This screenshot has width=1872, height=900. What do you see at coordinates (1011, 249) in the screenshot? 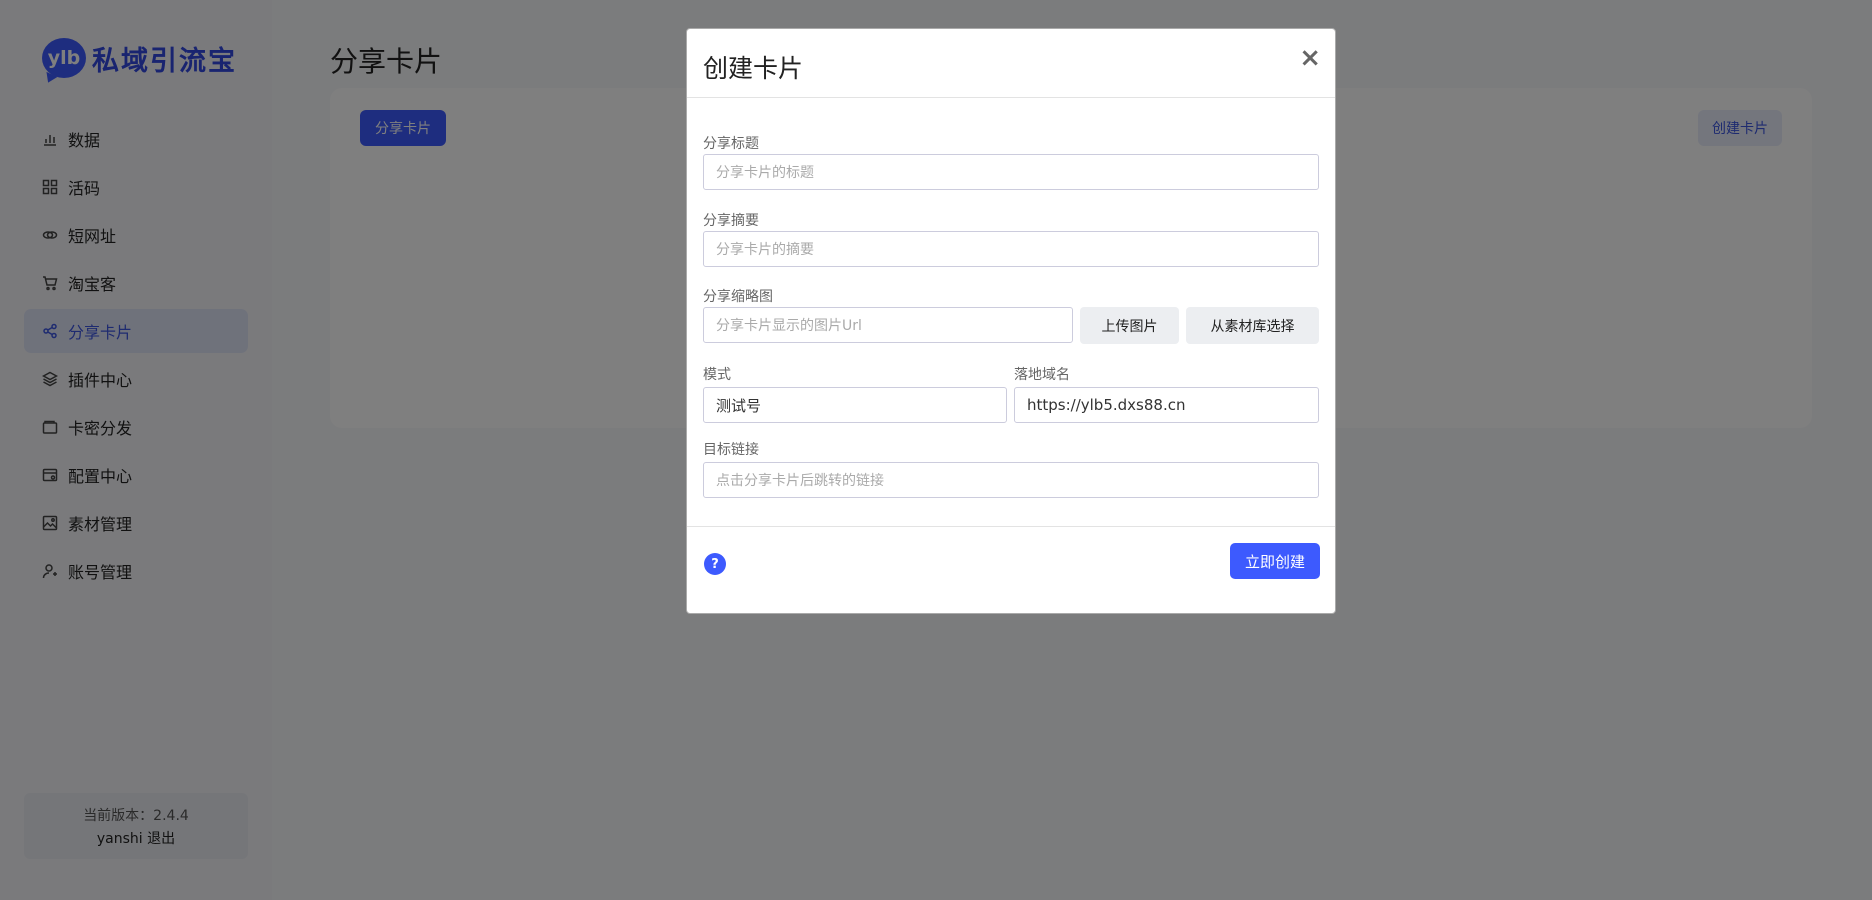
I see `share-summary-input: 分享卡片的摘要` at bounding box center [1011, 249].